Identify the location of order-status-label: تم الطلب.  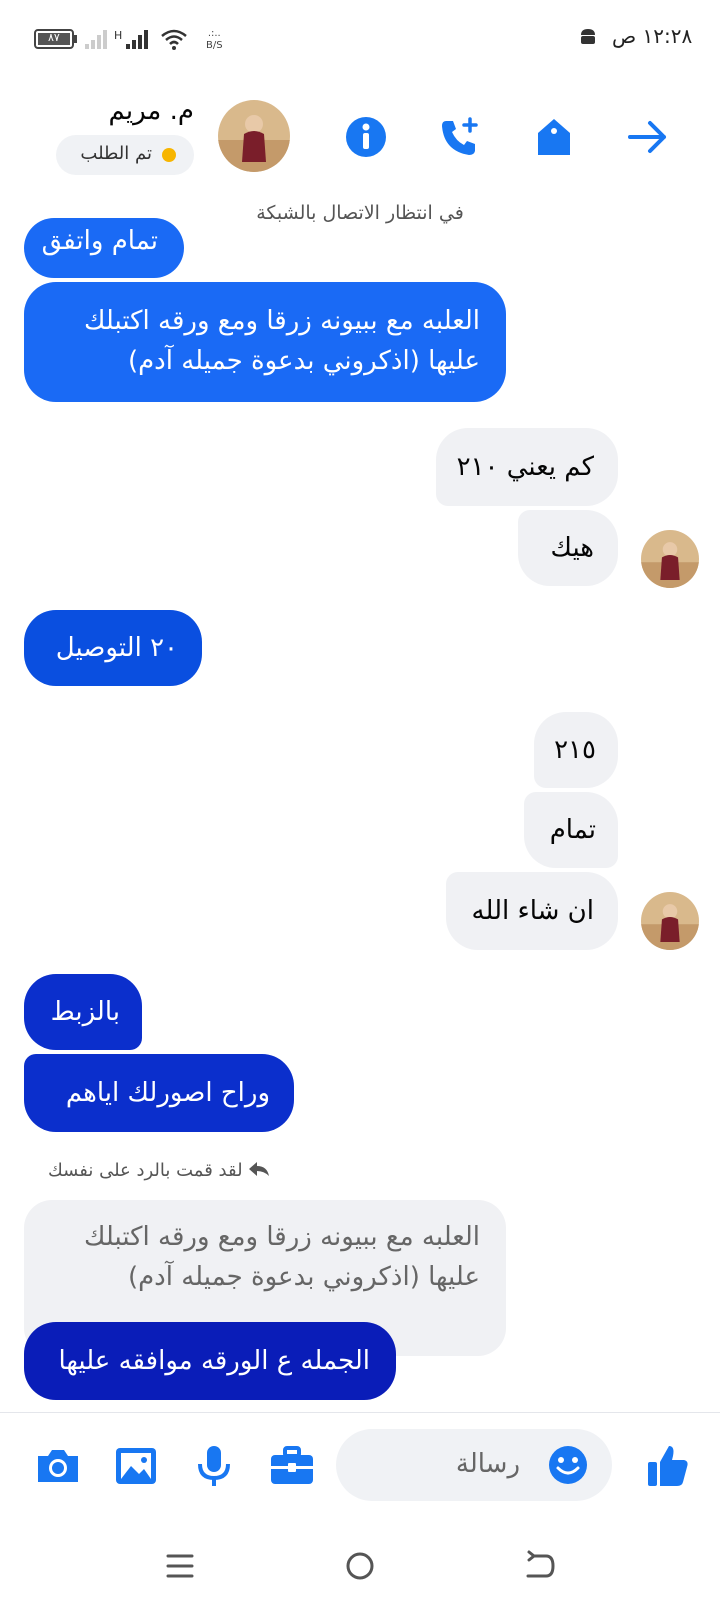
(116, 153).